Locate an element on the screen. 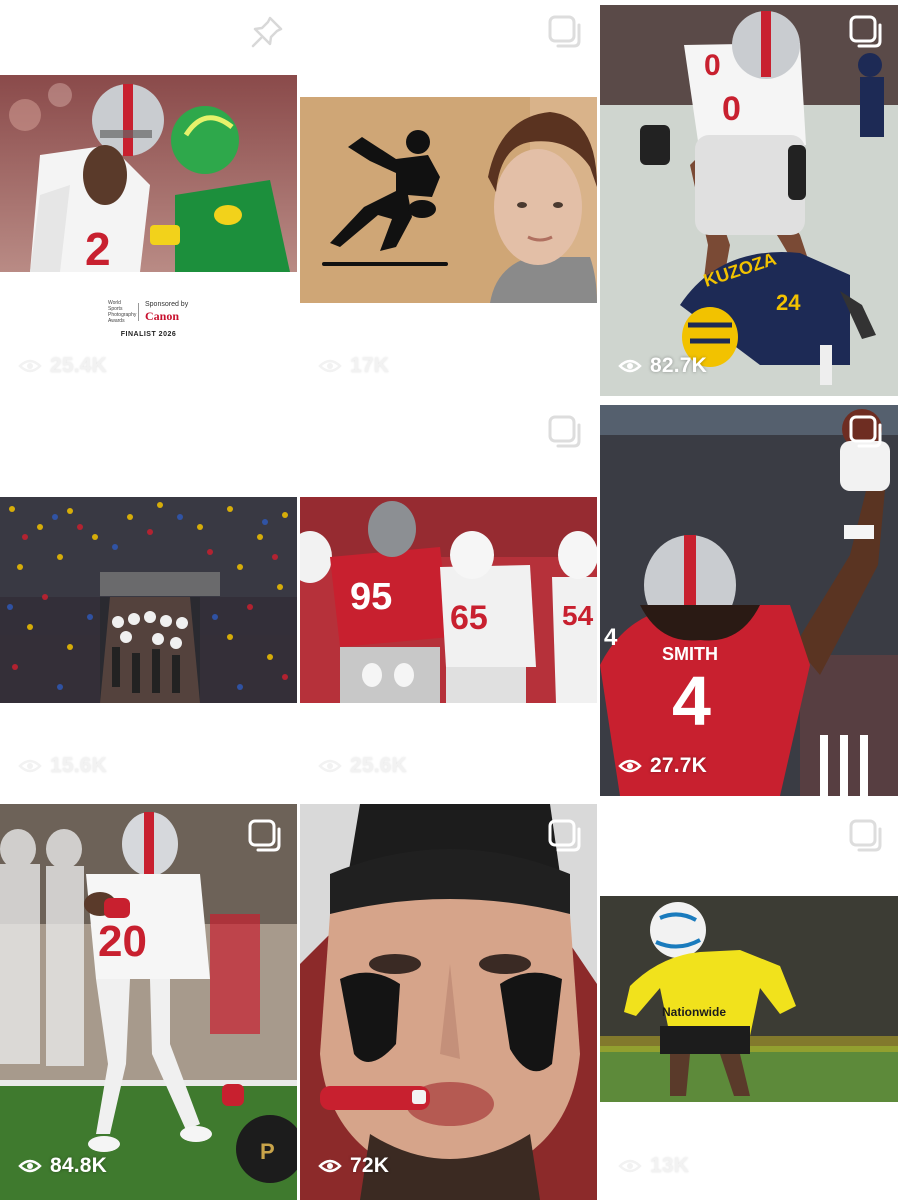  canon-logo-text: Canon is located at coordinates (162, 315).